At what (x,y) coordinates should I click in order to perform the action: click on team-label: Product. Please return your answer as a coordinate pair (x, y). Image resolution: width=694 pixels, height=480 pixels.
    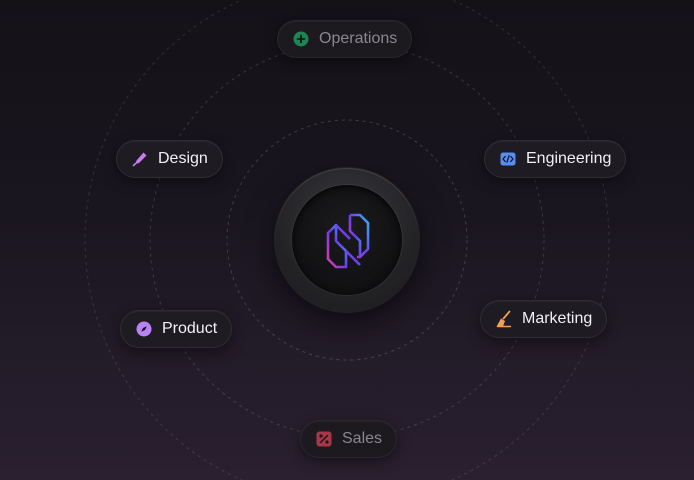
    Looking at the image, I should click on (190, 328).